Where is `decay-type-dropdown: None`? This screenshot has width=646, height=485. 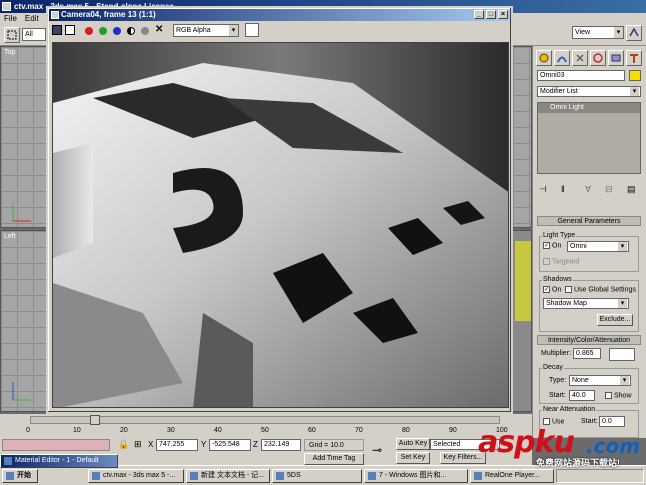
decay-type-dropdown: None is located at coordinates (600, 380).